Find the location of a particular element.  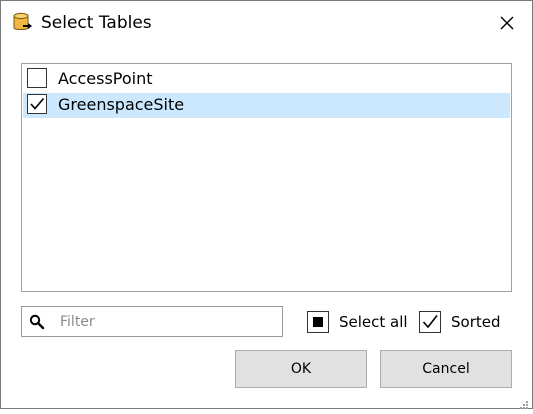

close-icon is located at coordinates (507, 23).